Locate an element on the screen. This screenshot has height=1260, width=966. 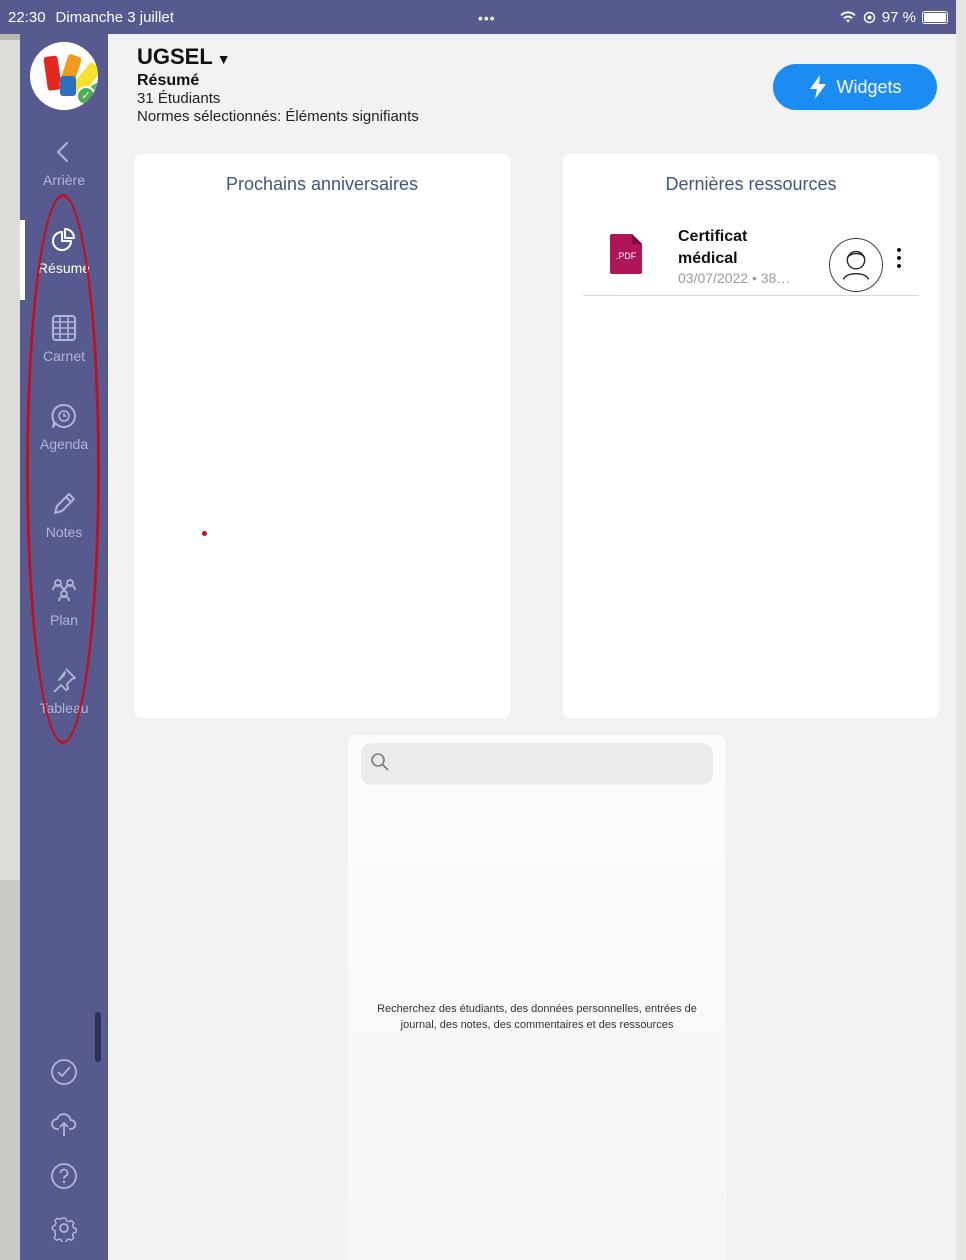
sidebar-item-agenda: Agenda is located at coordinates (64, 427).